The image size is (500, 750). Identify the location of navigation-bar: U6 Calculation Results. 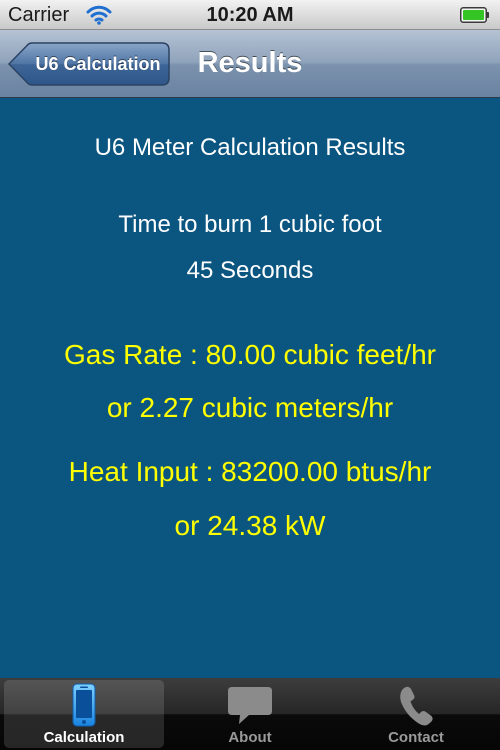
(250, 64).